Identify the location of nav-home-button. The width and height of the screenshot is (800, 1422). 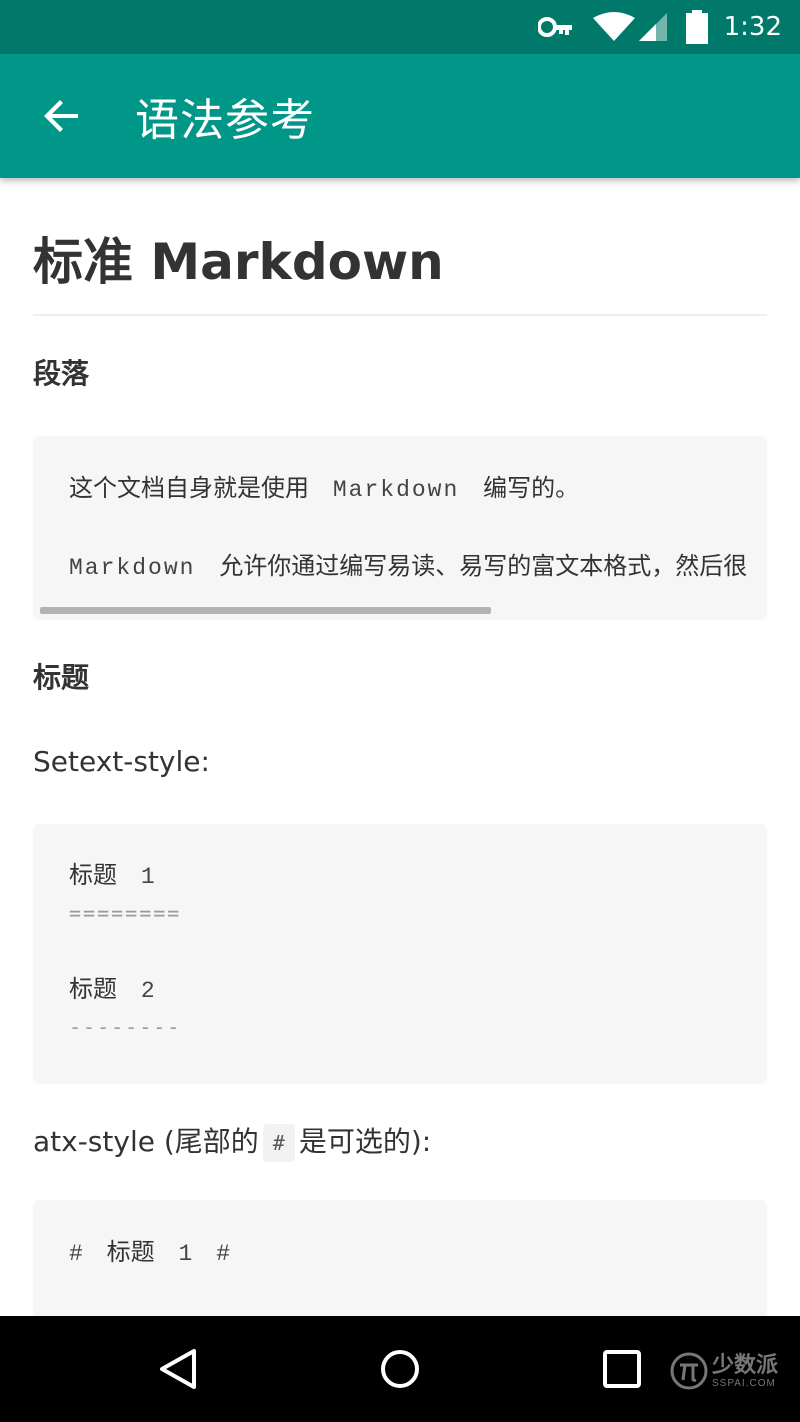
(400, 1369).